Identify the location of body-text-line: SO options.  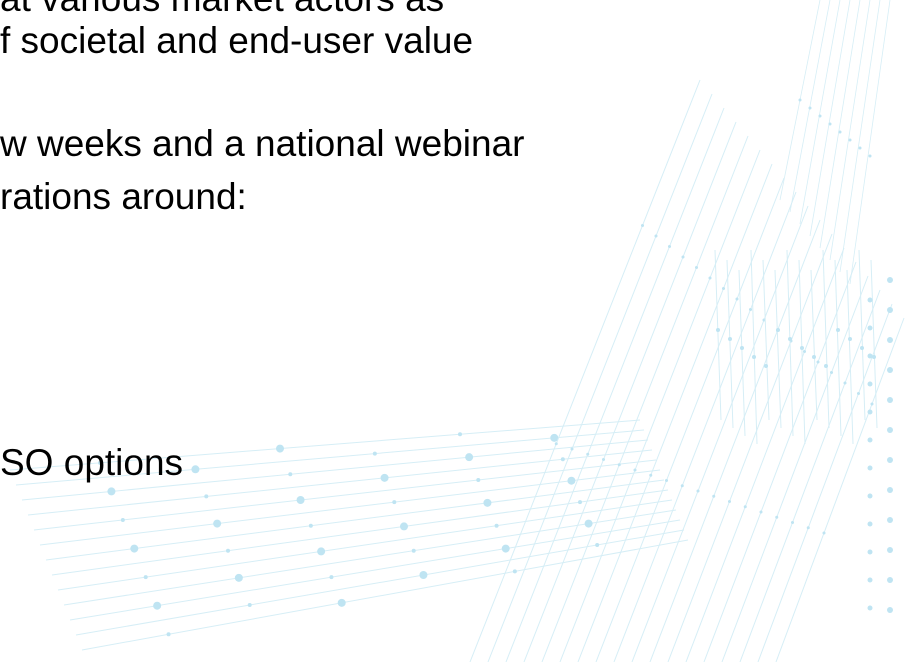
(92, 462).